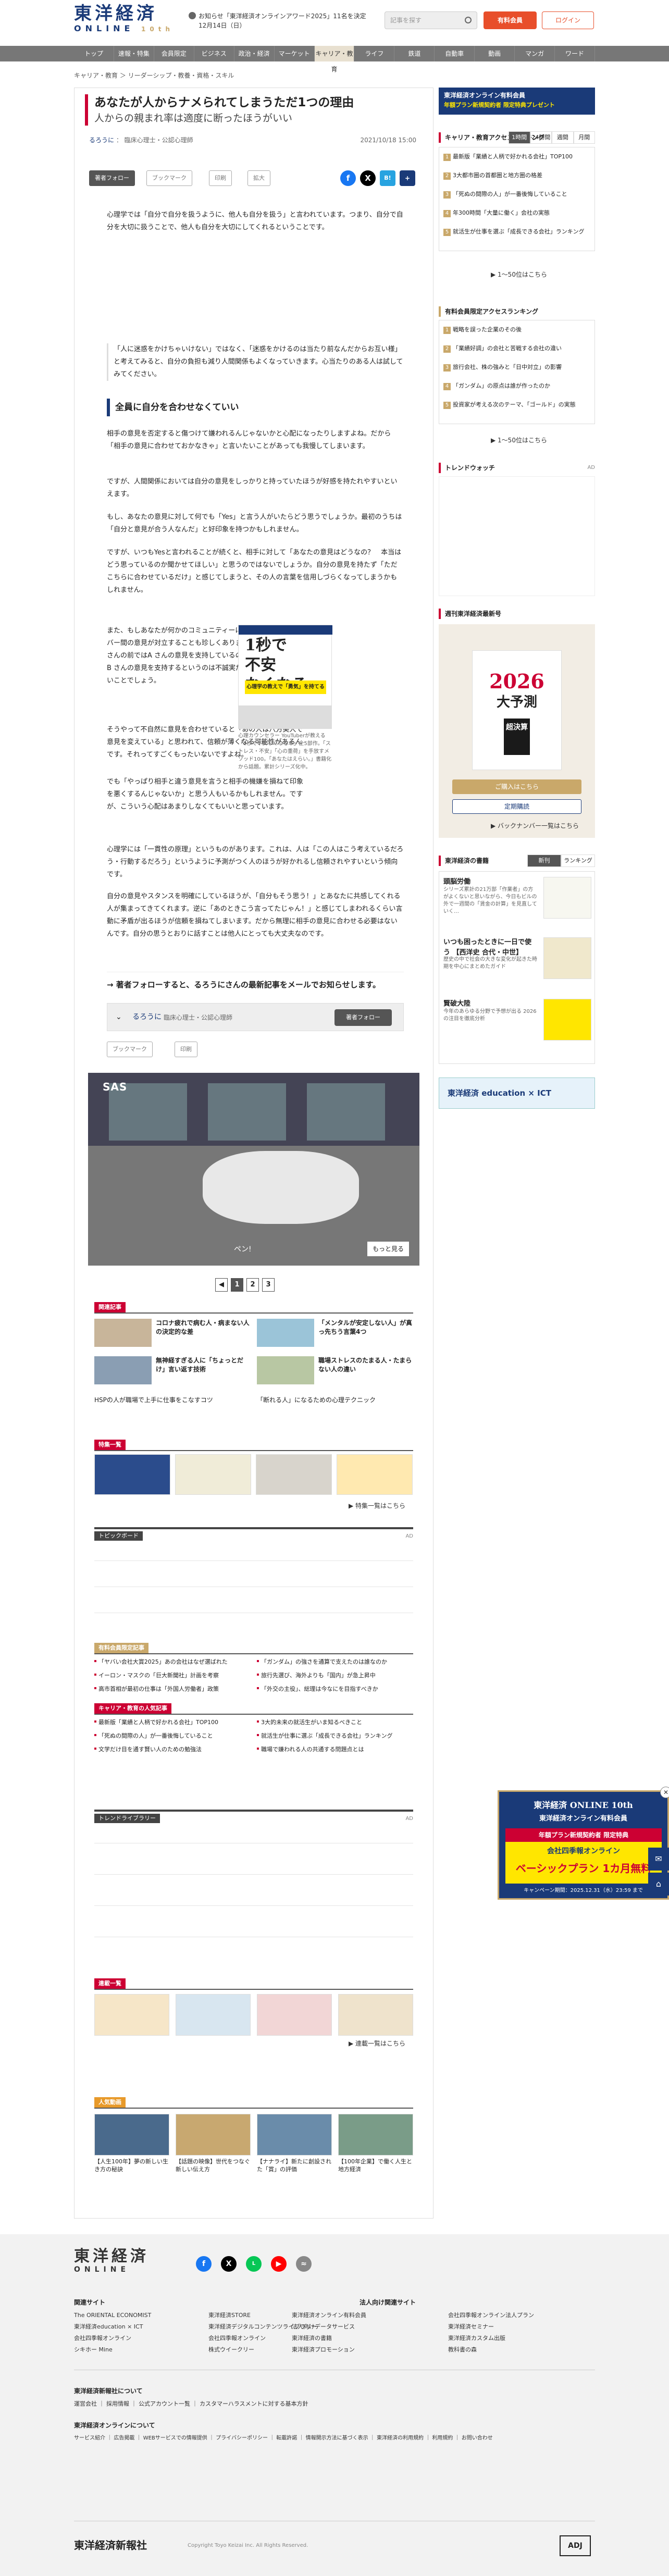 The width and height of the screenshot is (669, 2576). Describe the element at coordinates (169, 178) in the screenshot. I see `bookmark-button: ブックマーク` at that location.